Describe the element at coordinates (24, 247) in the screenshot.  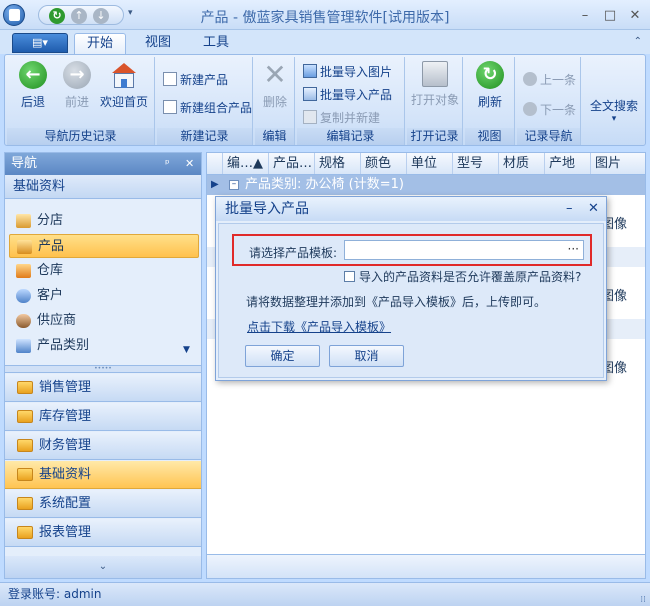
I see `product-folder-icon` at that location.